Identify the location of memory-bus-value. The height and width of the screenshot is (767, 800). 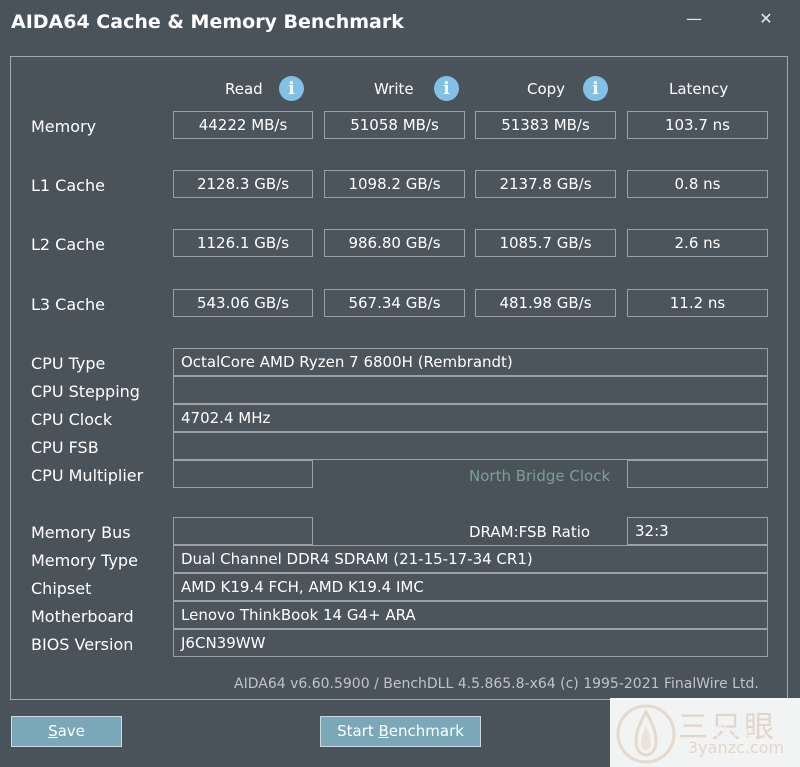
(243, 531).